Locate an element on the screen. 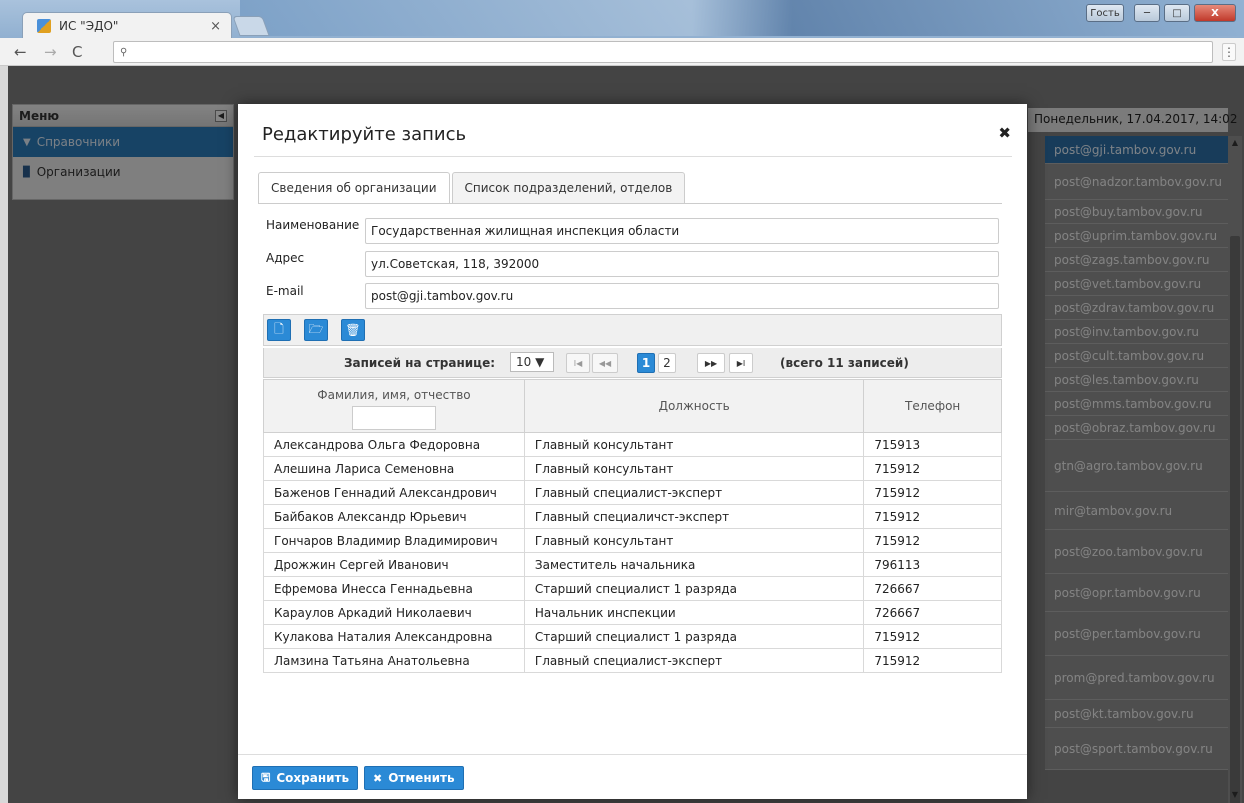  guest-profile-button: Гость is located at coordinates (1105, 13).